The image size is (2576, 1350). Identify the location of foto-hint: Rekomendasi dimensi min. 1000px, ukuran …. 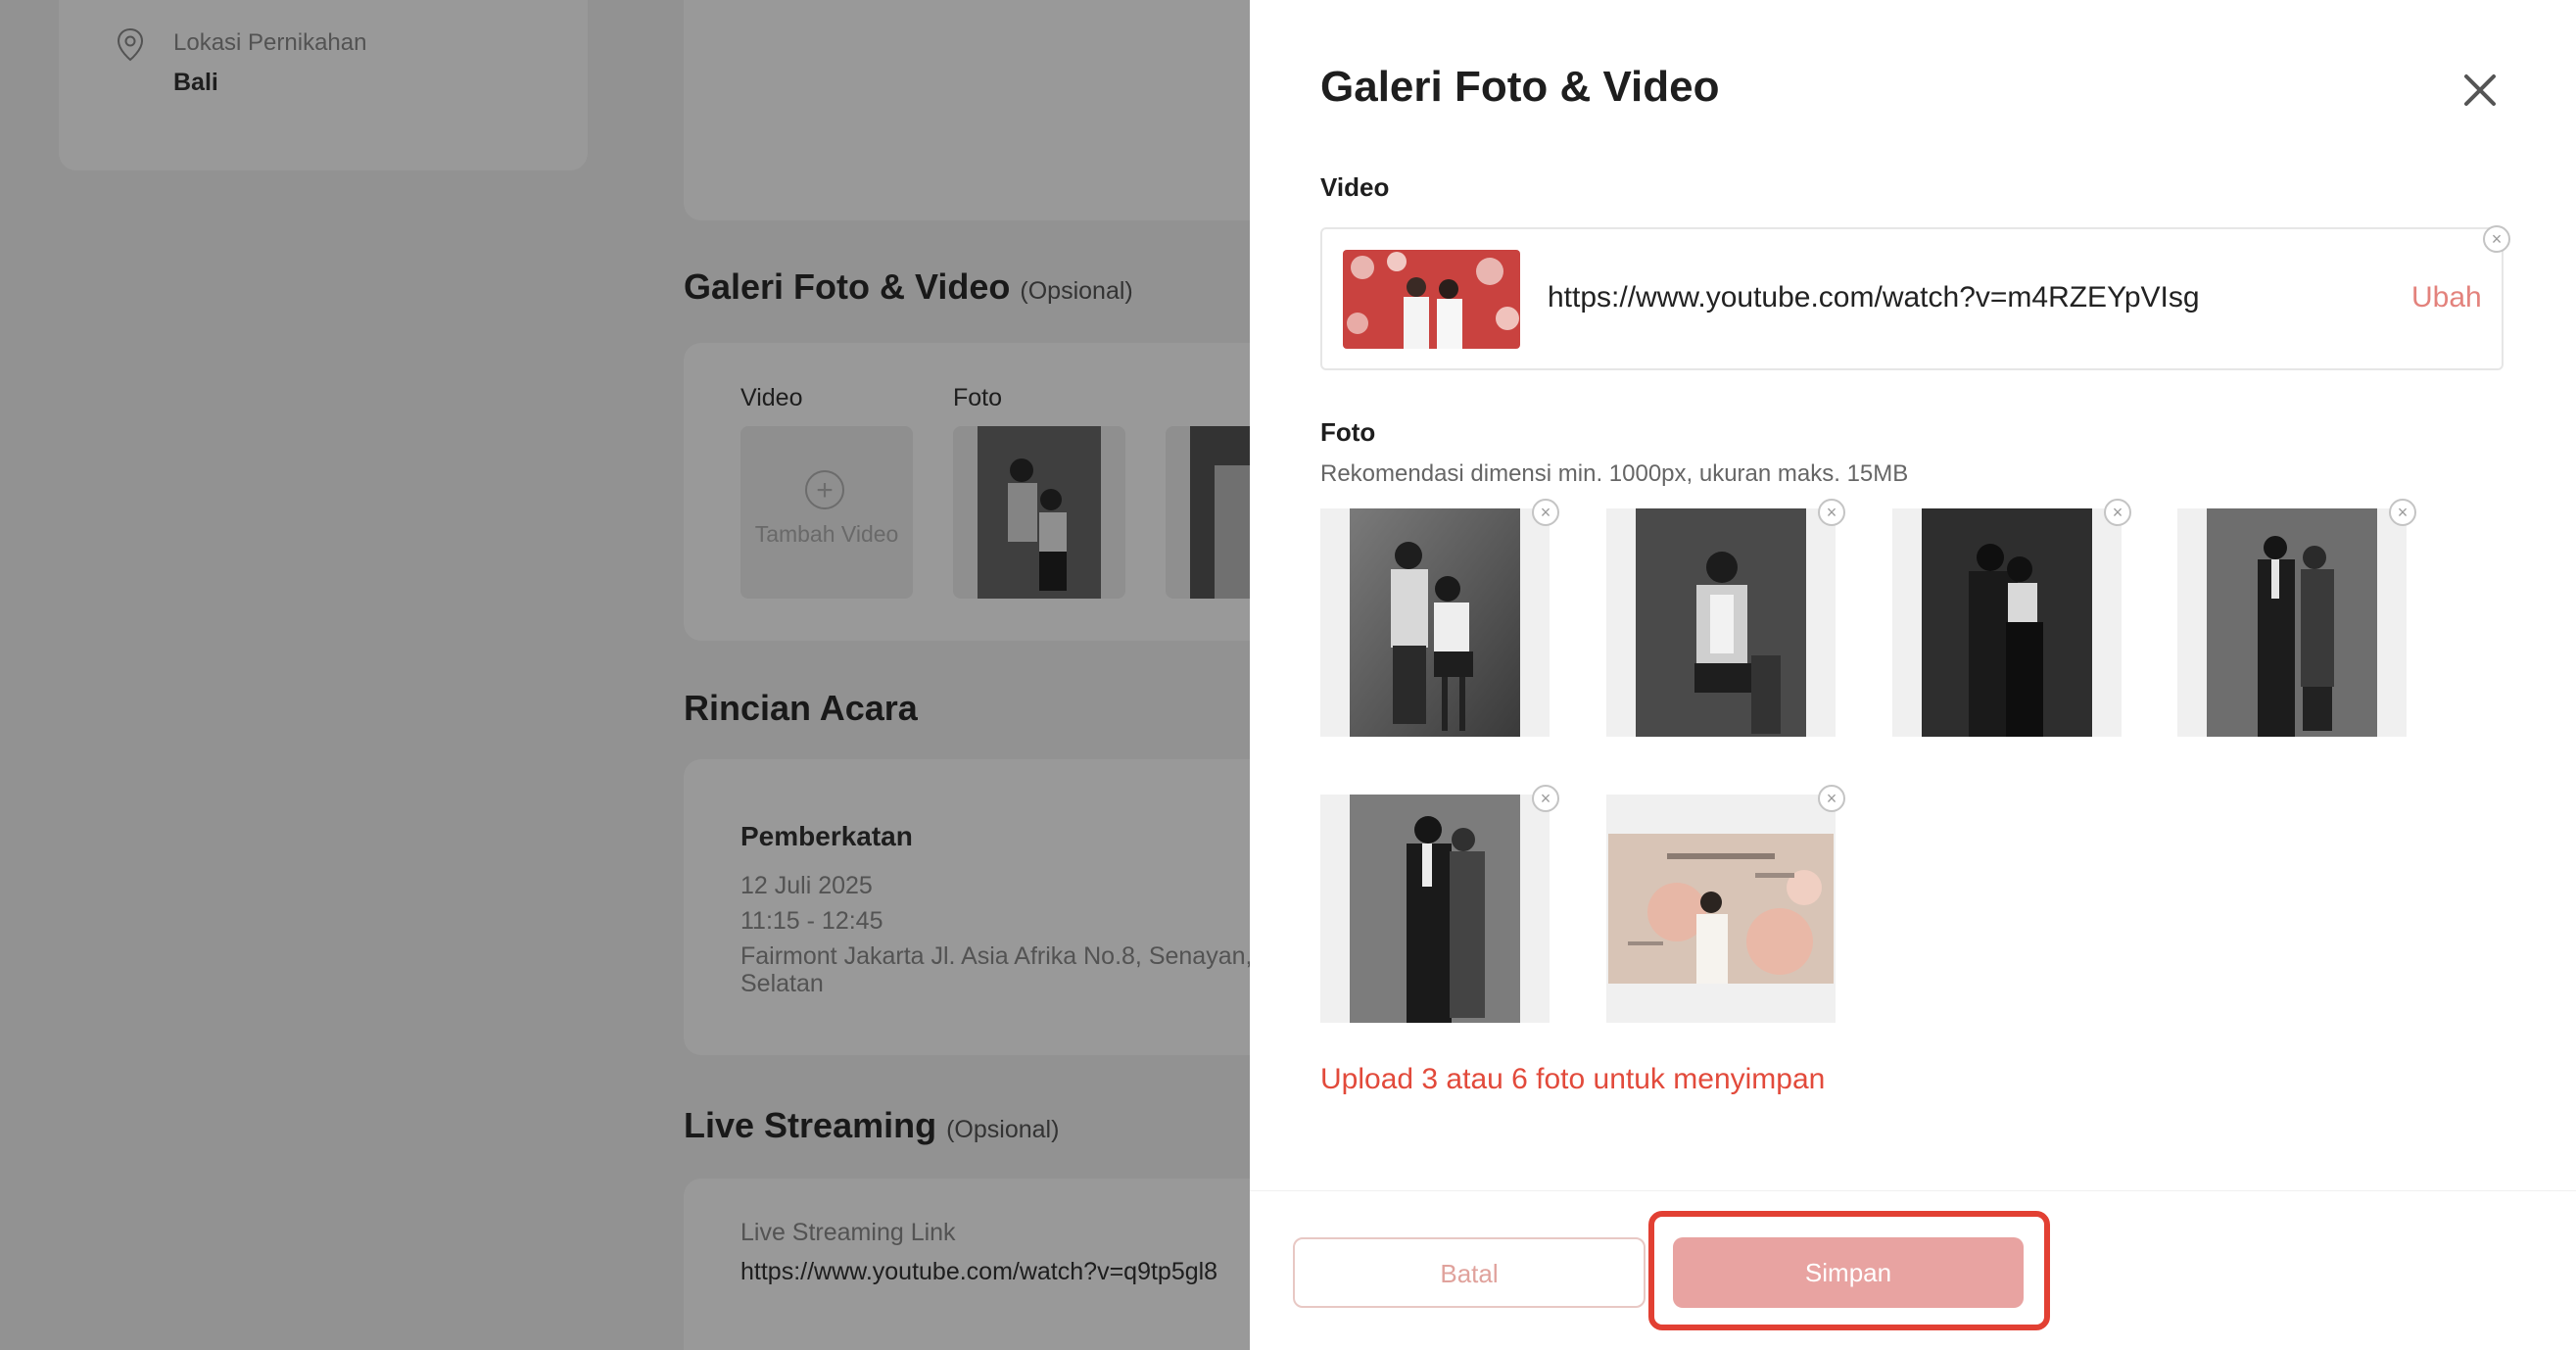
(1614, 473).